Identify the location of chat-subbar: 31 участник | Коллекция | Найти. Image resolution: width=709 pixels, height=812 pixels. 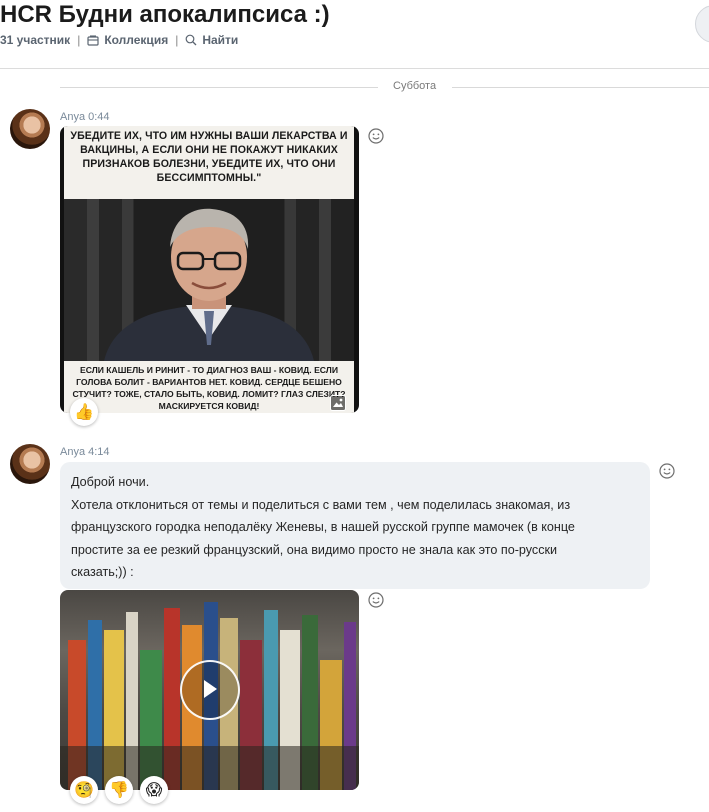
(119, 40).